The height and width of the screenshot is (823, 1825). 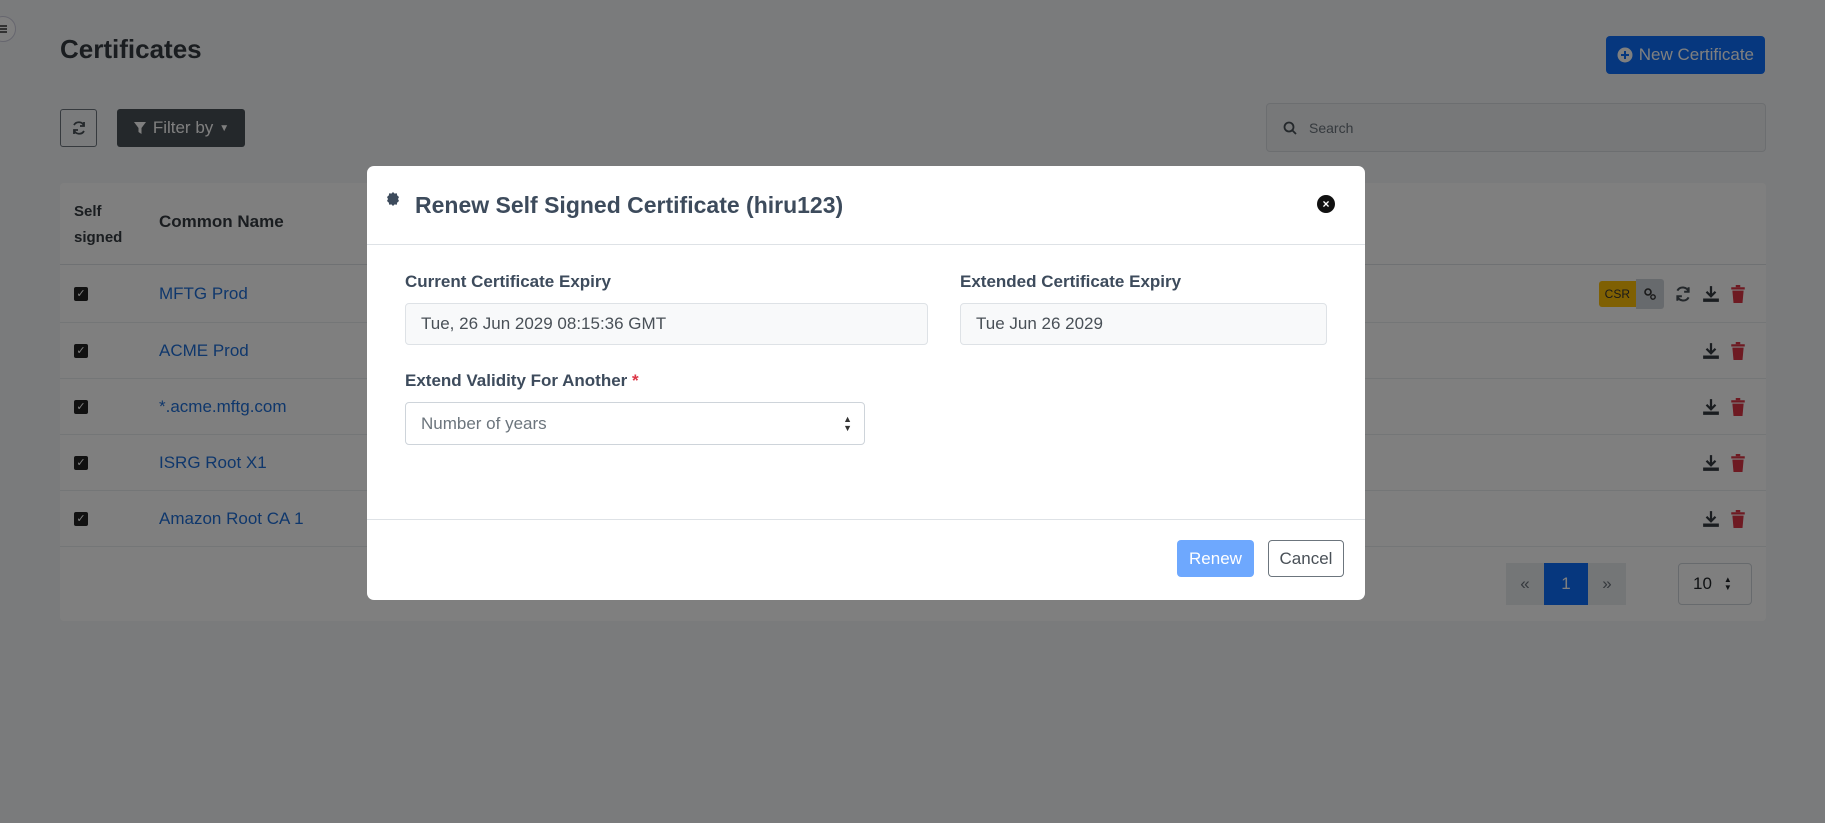 What do you see at coordinates (847, 423) in the screenshot?
I see `select-arrows-icon: ▲▼` at bounding box center [847, 423].